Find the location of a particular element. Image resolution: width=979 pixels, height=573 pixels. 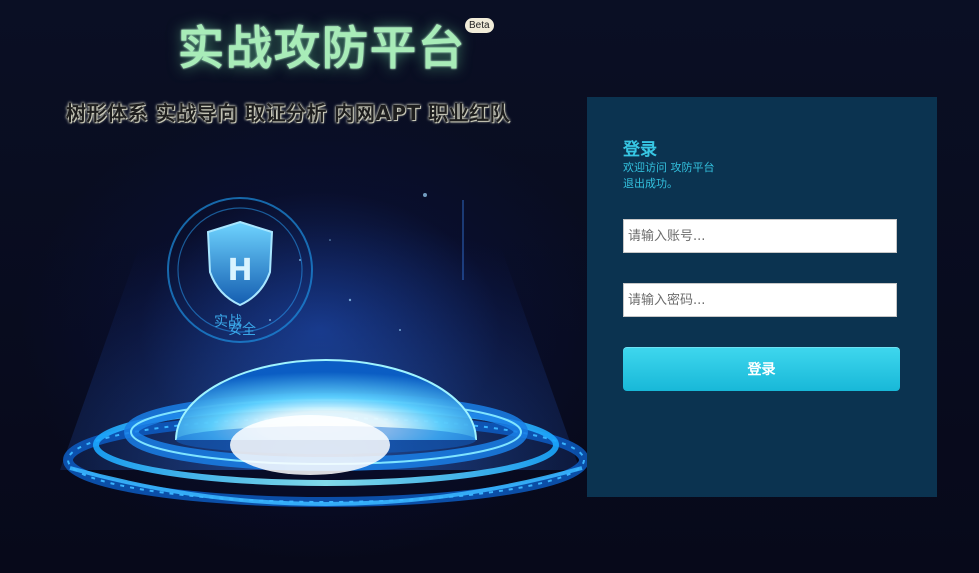

password-input is located at coordinates (760, 300).